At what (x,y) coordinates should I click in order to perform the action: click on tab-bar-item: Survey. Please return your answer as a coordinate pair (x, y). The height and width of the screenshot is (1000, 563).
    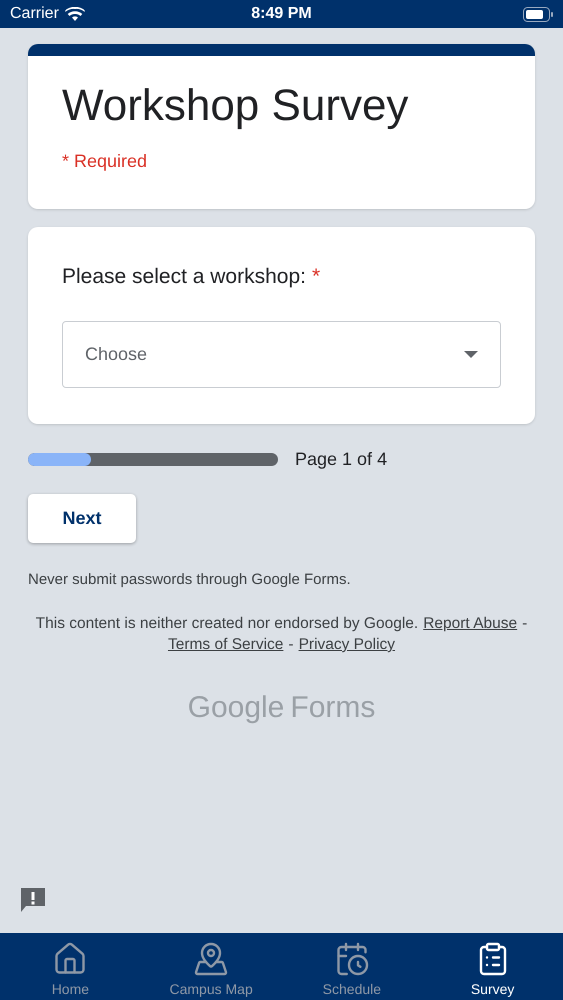
    Looking at the image, I should click on (492, 966).